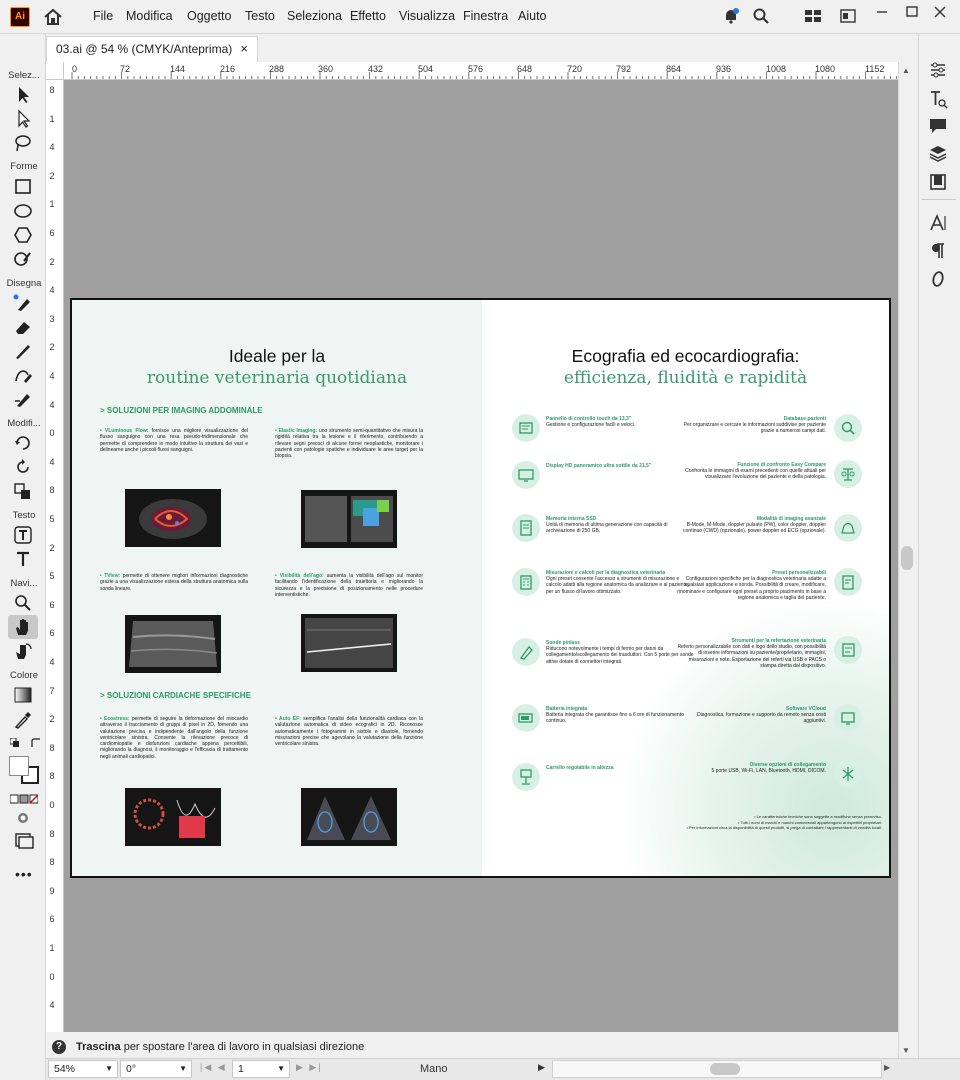  I want to click on search-icon, so click(761, 16).